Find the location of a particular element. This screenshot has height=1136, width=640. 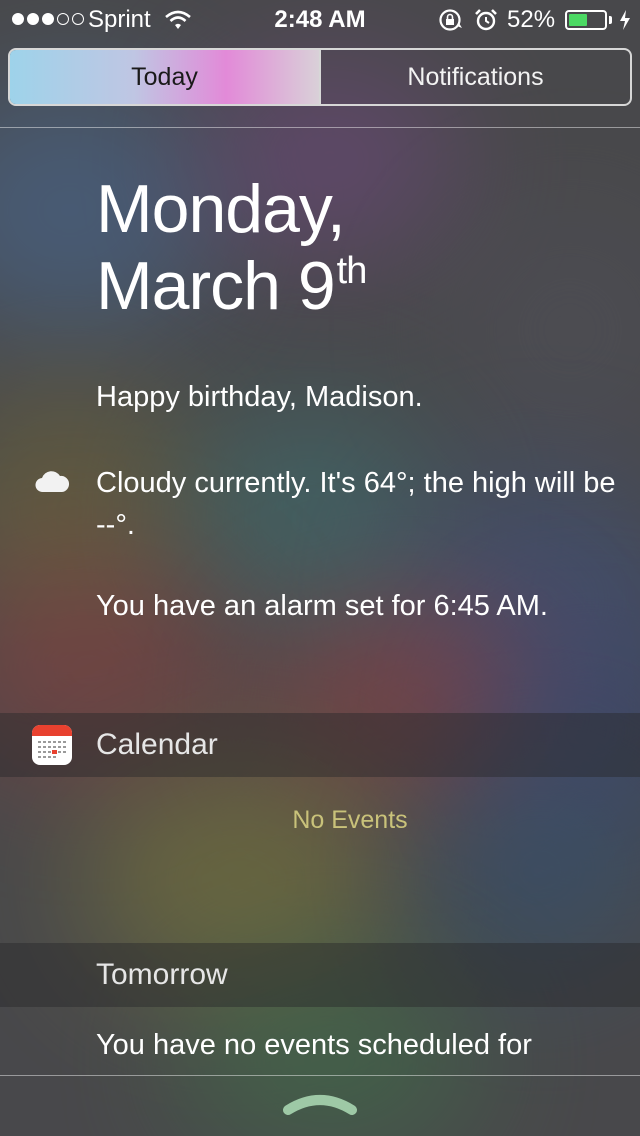

date-weekday: Monday, is located at coordinates (221, 209).